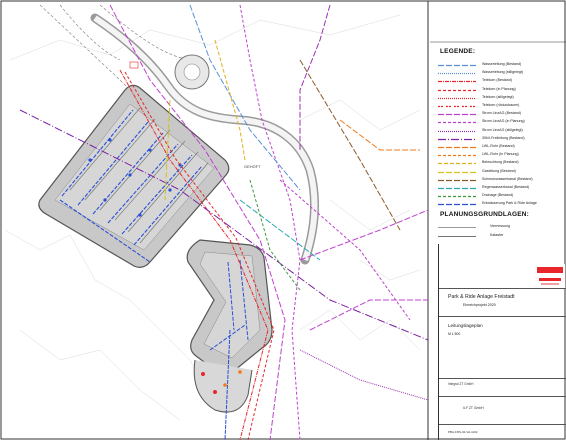 The width and height of the screenshot is (566, 440). I want to click on legend-item-label: Entwässerung Park & Ride Anlage, so click(509, 203).